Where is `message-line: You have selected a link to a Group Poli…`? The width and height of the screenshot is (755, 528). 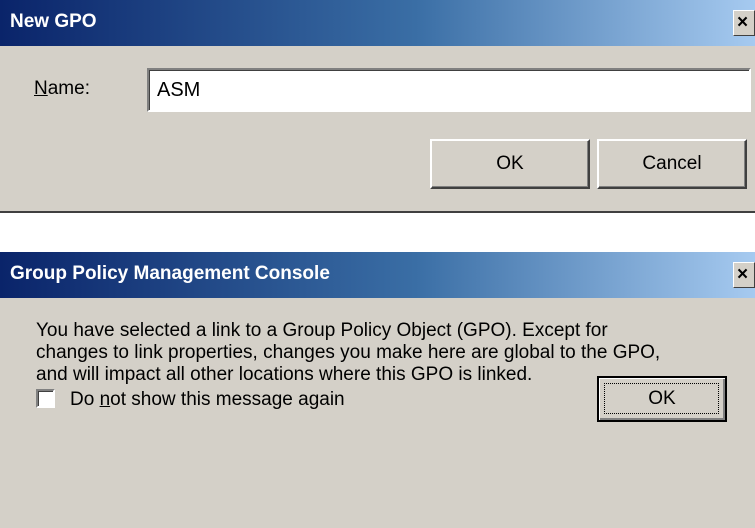 message-line: You have selected a link to a Group Poli… is located at coordinates (322, 330).